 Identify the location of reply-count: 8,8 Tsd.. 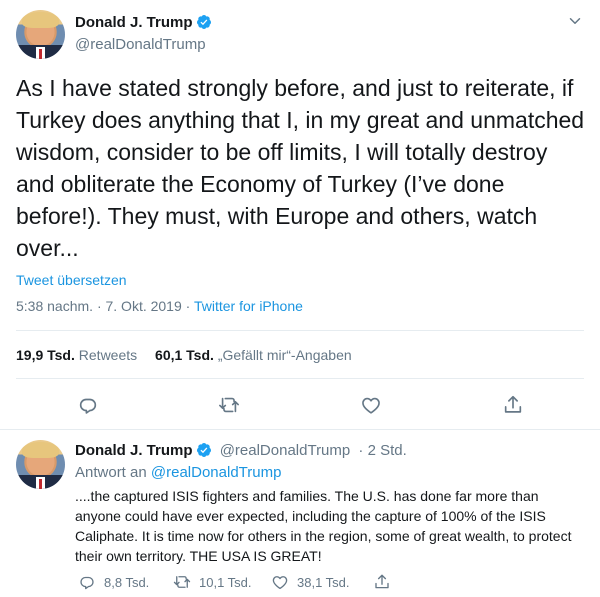
(127, 582).